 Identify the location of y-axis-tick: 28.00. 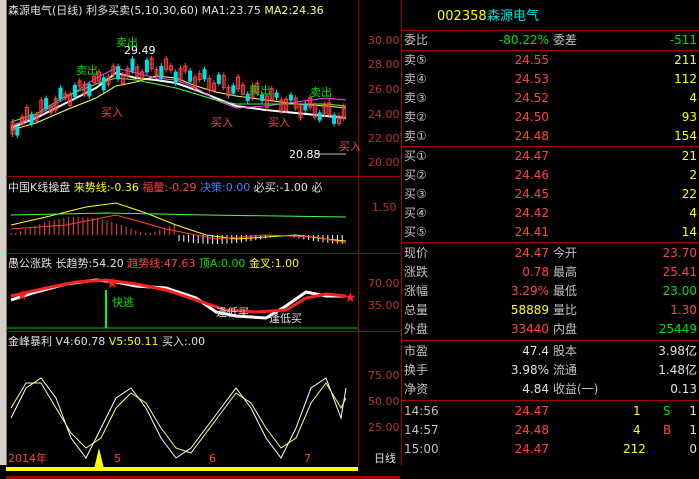
(384, 64).